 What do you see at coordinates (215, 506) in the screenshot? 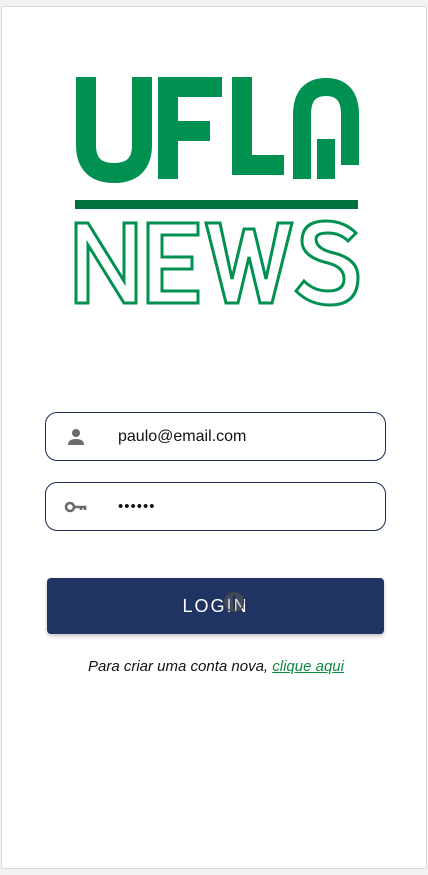
I see `password-field: ••••••` at bounding box center [215, 506].